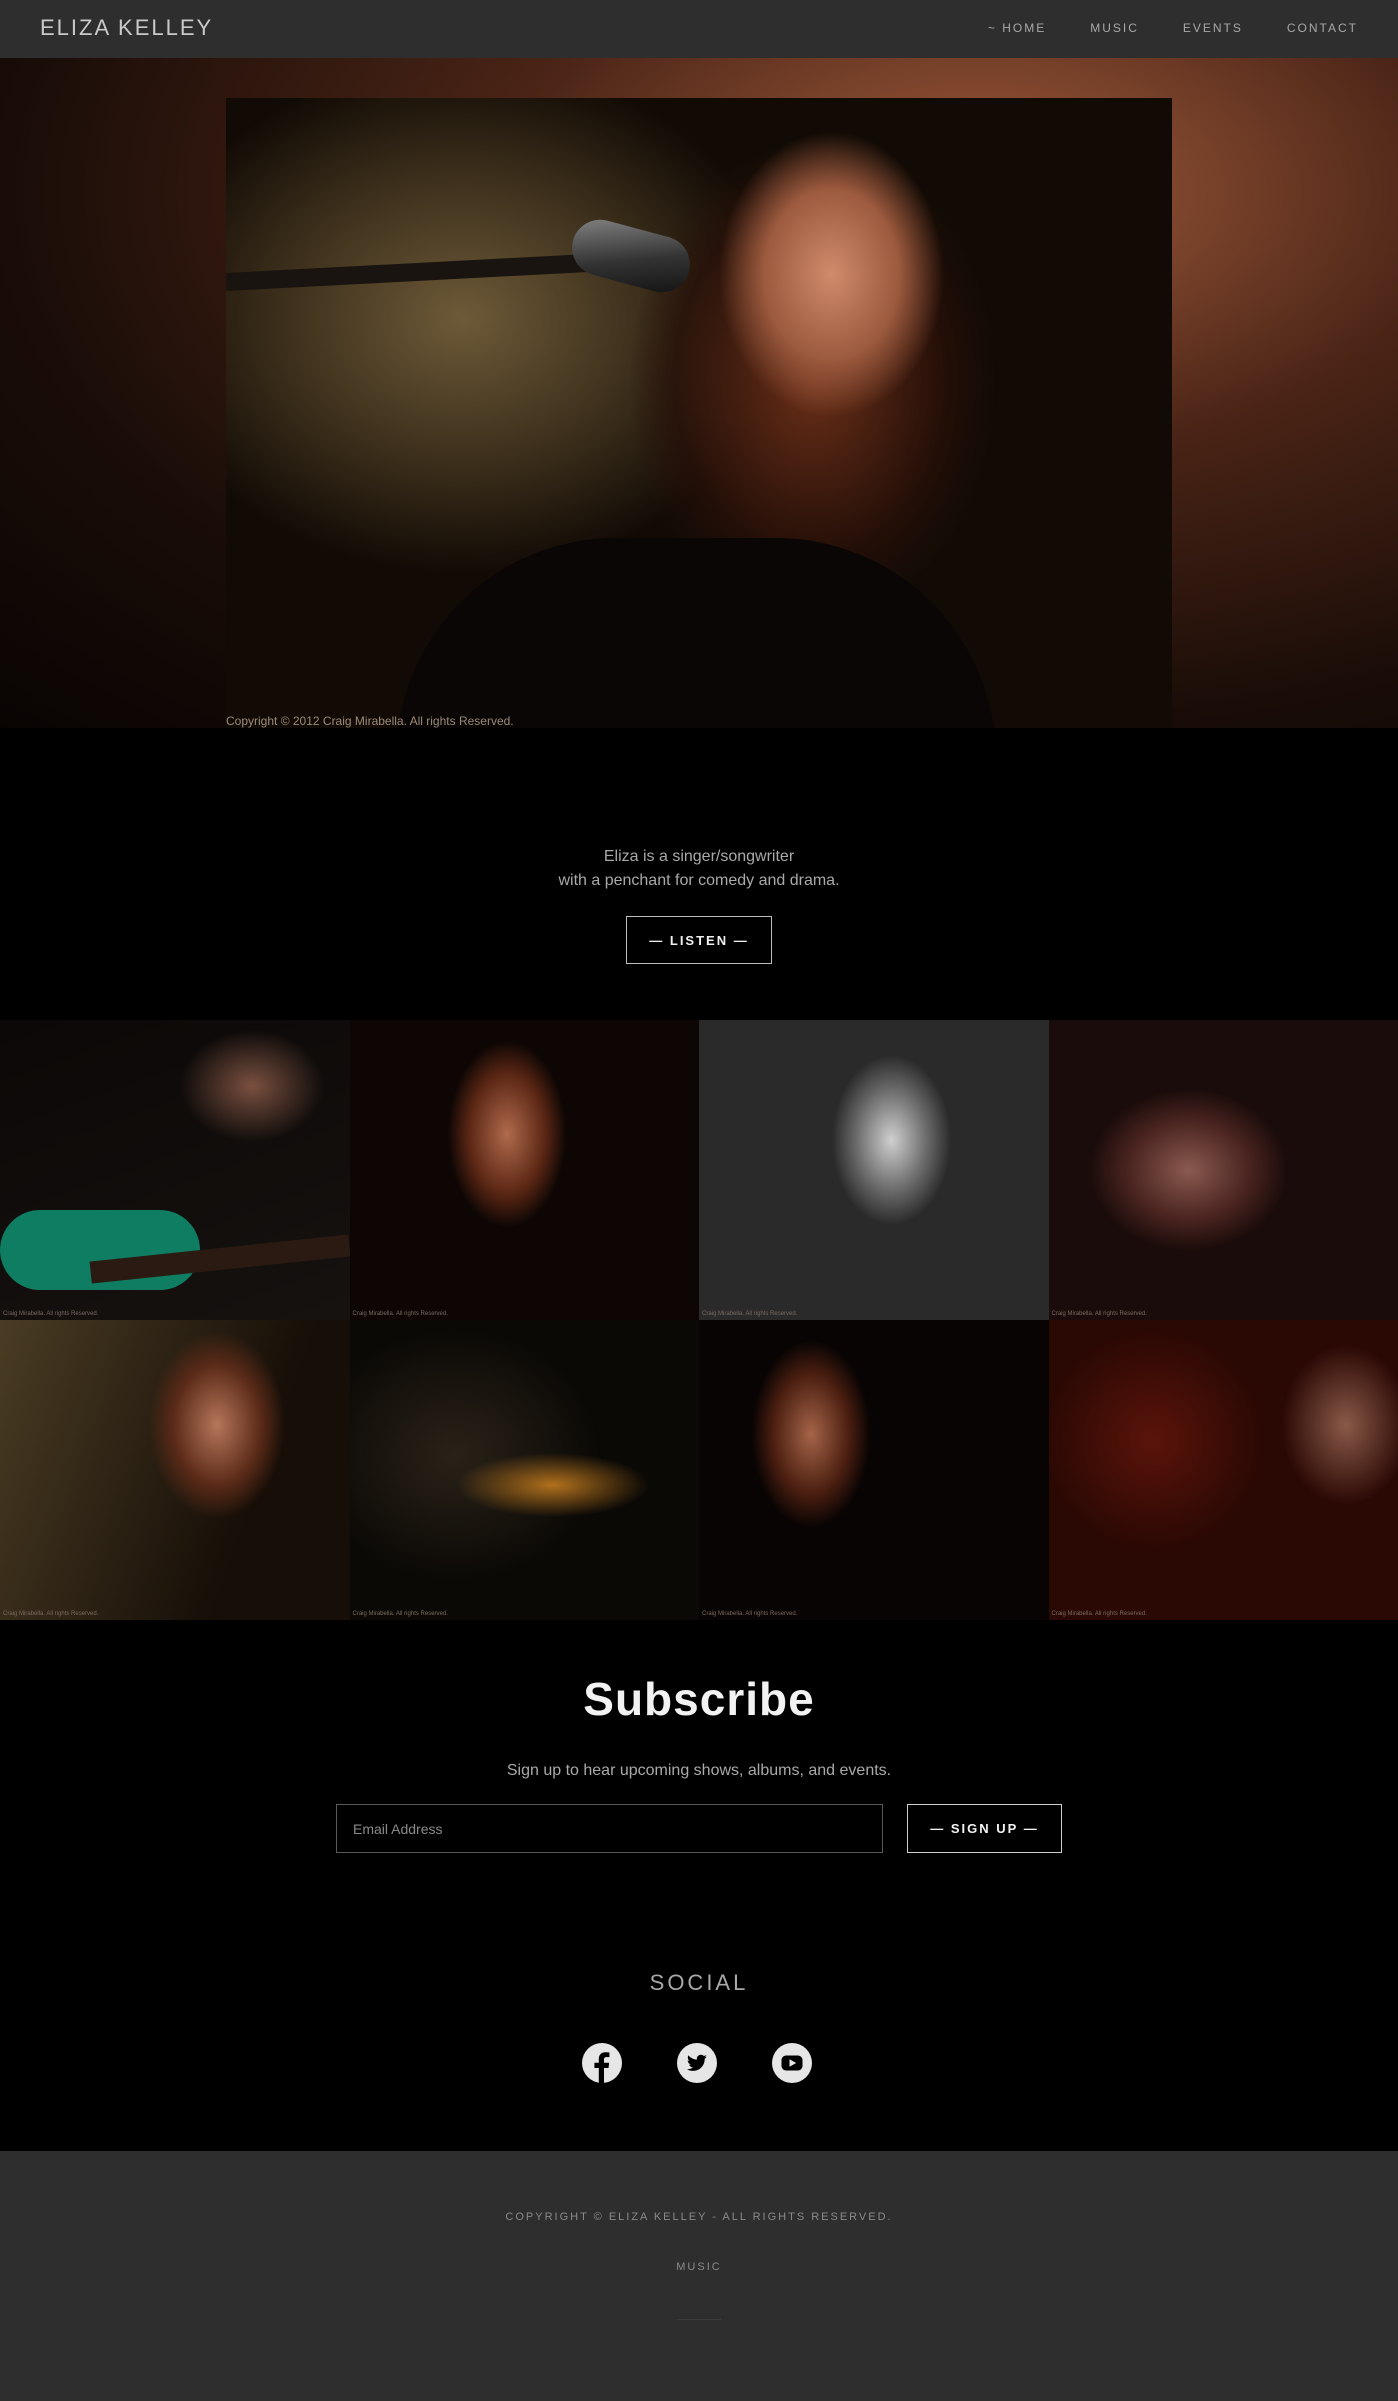  Describe the element at coordinates (1223, 1470) in the screenshot. I see `gallery-photo-guitarist-red: Craig Mirabella. All rights Reserved.` at that location.